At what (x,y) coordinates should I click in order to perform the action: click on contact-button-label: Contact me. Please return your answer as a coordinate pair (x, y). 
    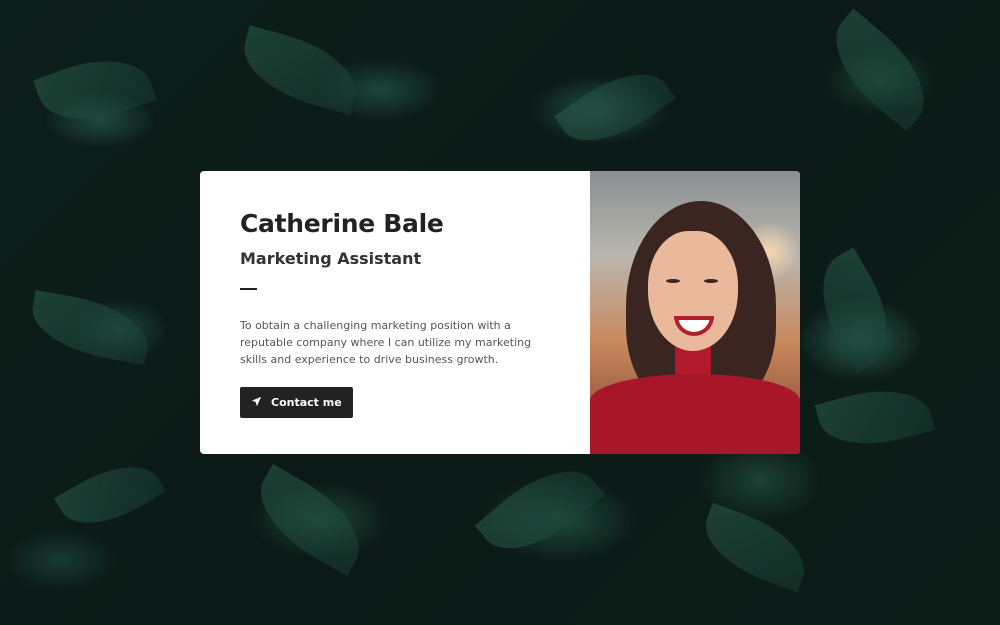
    Looking at the image, I should click on (306, 402).